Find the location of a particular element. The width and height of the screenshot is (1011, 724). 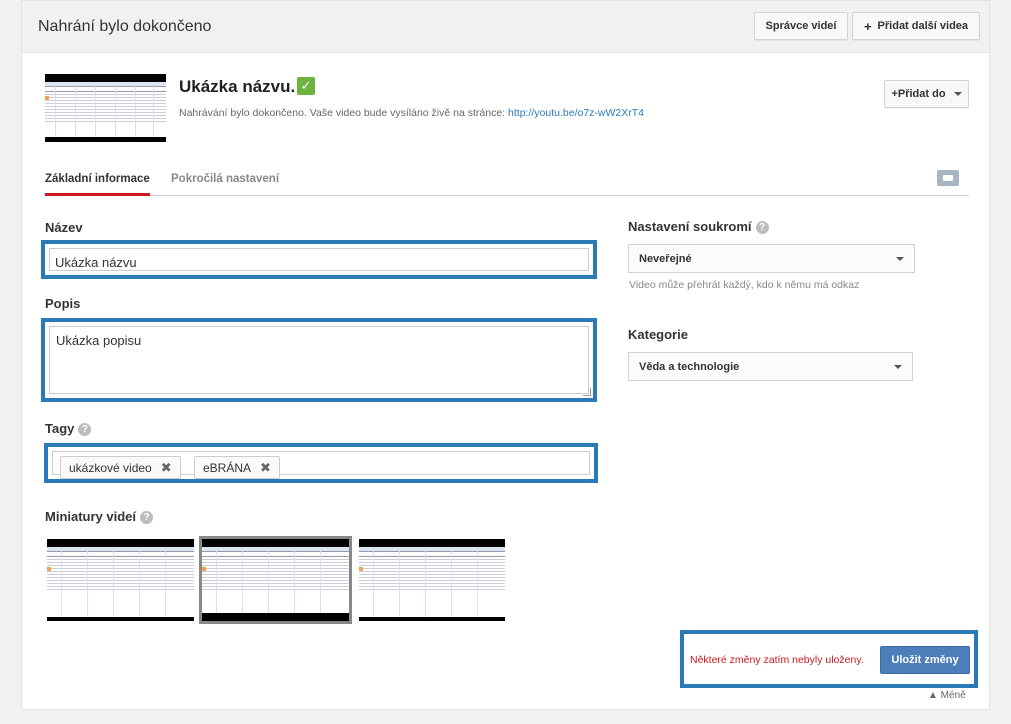

thumbnails-label-row: Miniatury videí? is located at coordinates (99, 516).